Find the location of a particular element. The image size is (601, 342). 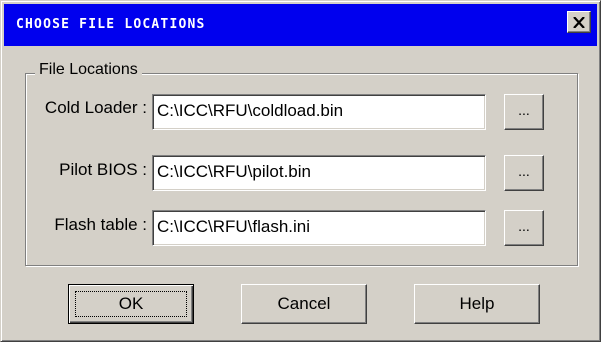

cold-loader-label: Cold Loader : is located at coordinates (95, 107).